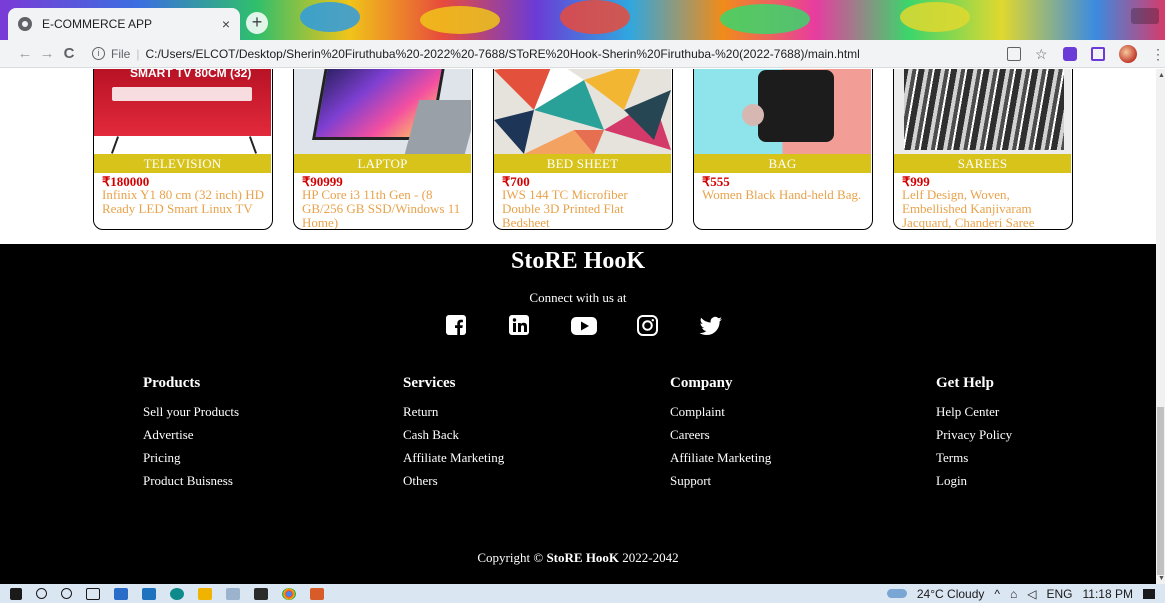 This screenshot has height=603, width=1165. Describe the element at coordinates (650, 557) in the screenshot. I see `copyright-years: 2022-2042` at that location.